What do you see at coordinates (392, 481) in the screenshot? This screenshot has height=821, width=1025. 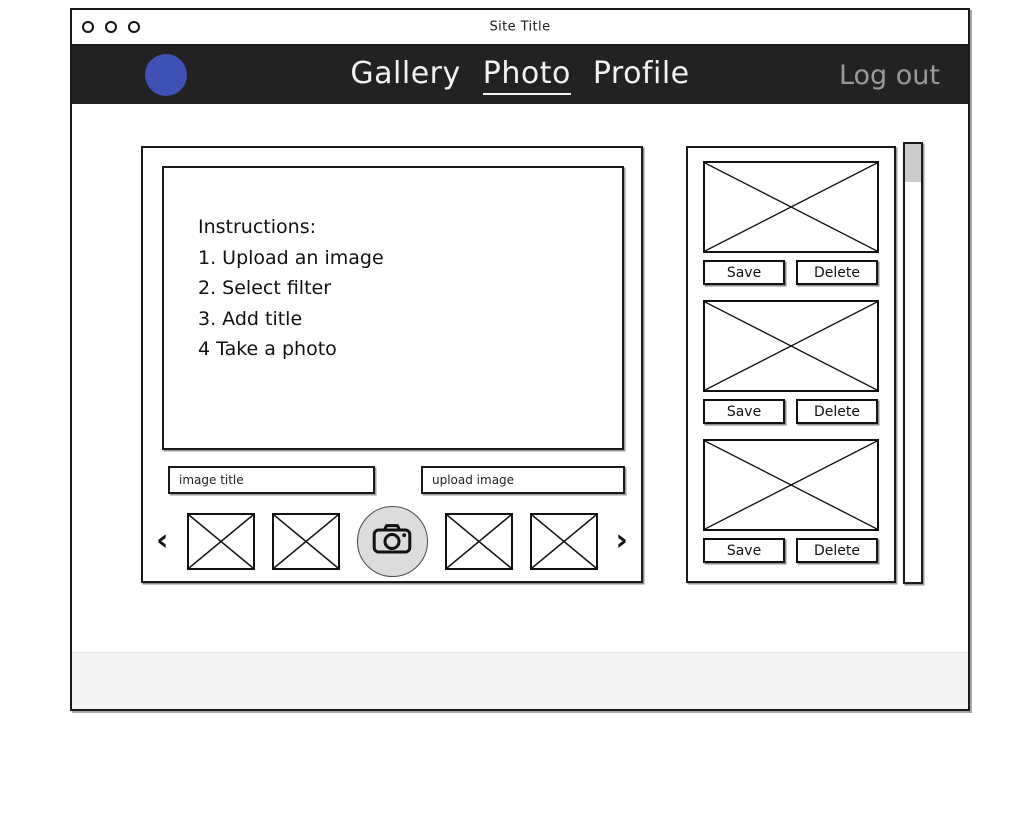 I see `editor-fields-row: image title upload image` at bounding box center [392, 481].